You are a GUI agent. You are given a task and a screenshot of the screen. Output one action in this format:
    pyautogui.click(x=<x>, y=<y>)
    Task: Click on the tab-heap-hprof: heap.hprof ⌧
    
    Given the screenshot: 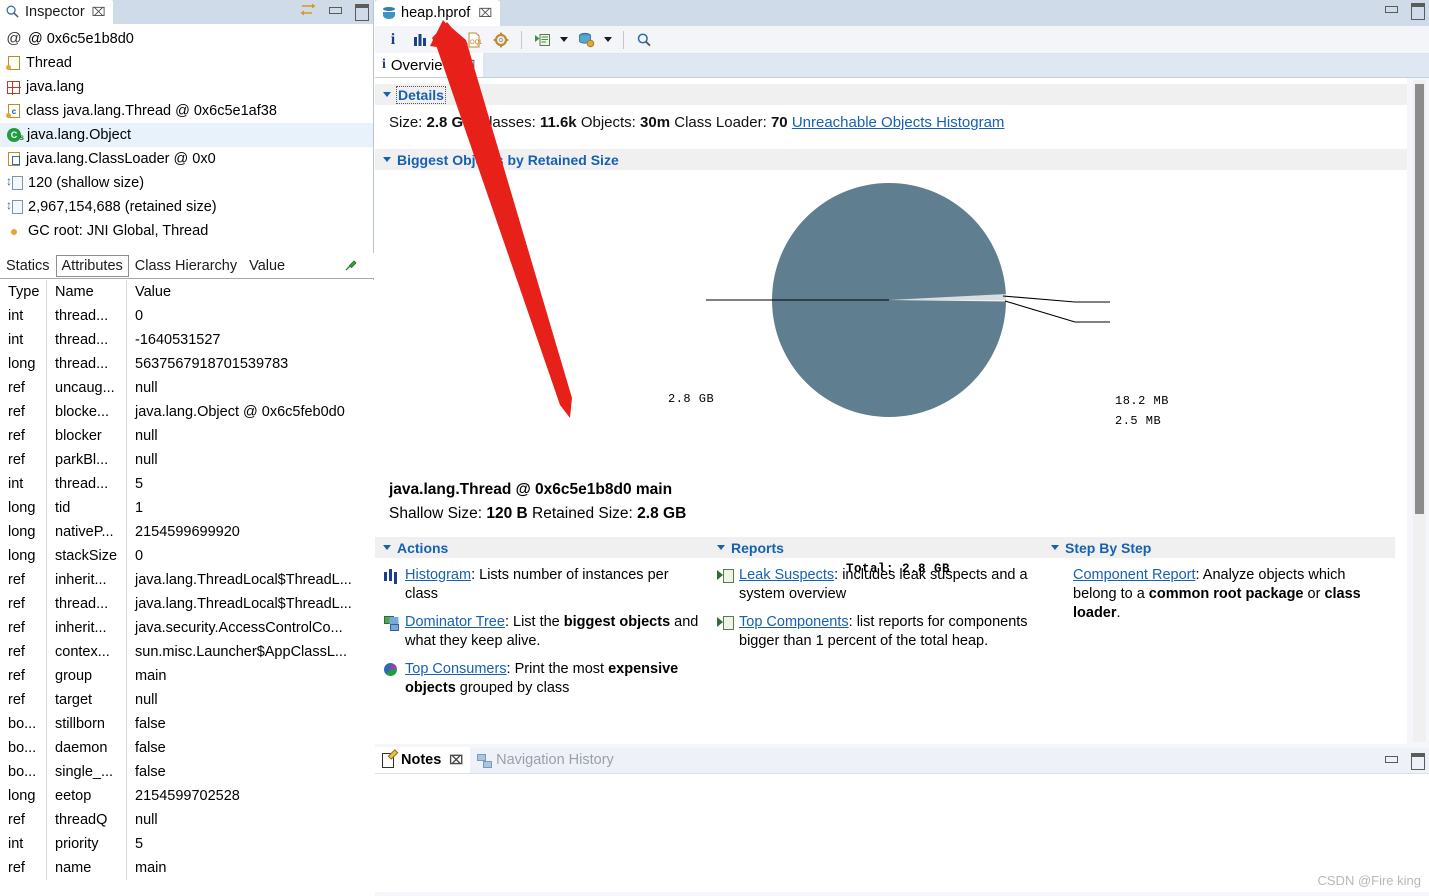 What is the action you would take?
    pyautogui.click(x=438, y=13)
    